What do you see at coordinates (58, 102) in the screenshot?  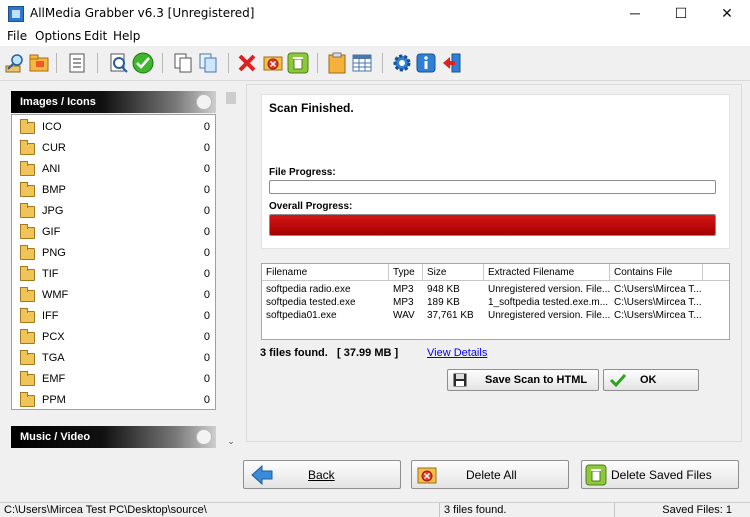 I see `images-icons-title: Images / Icons` at bounding box center [58, 102].